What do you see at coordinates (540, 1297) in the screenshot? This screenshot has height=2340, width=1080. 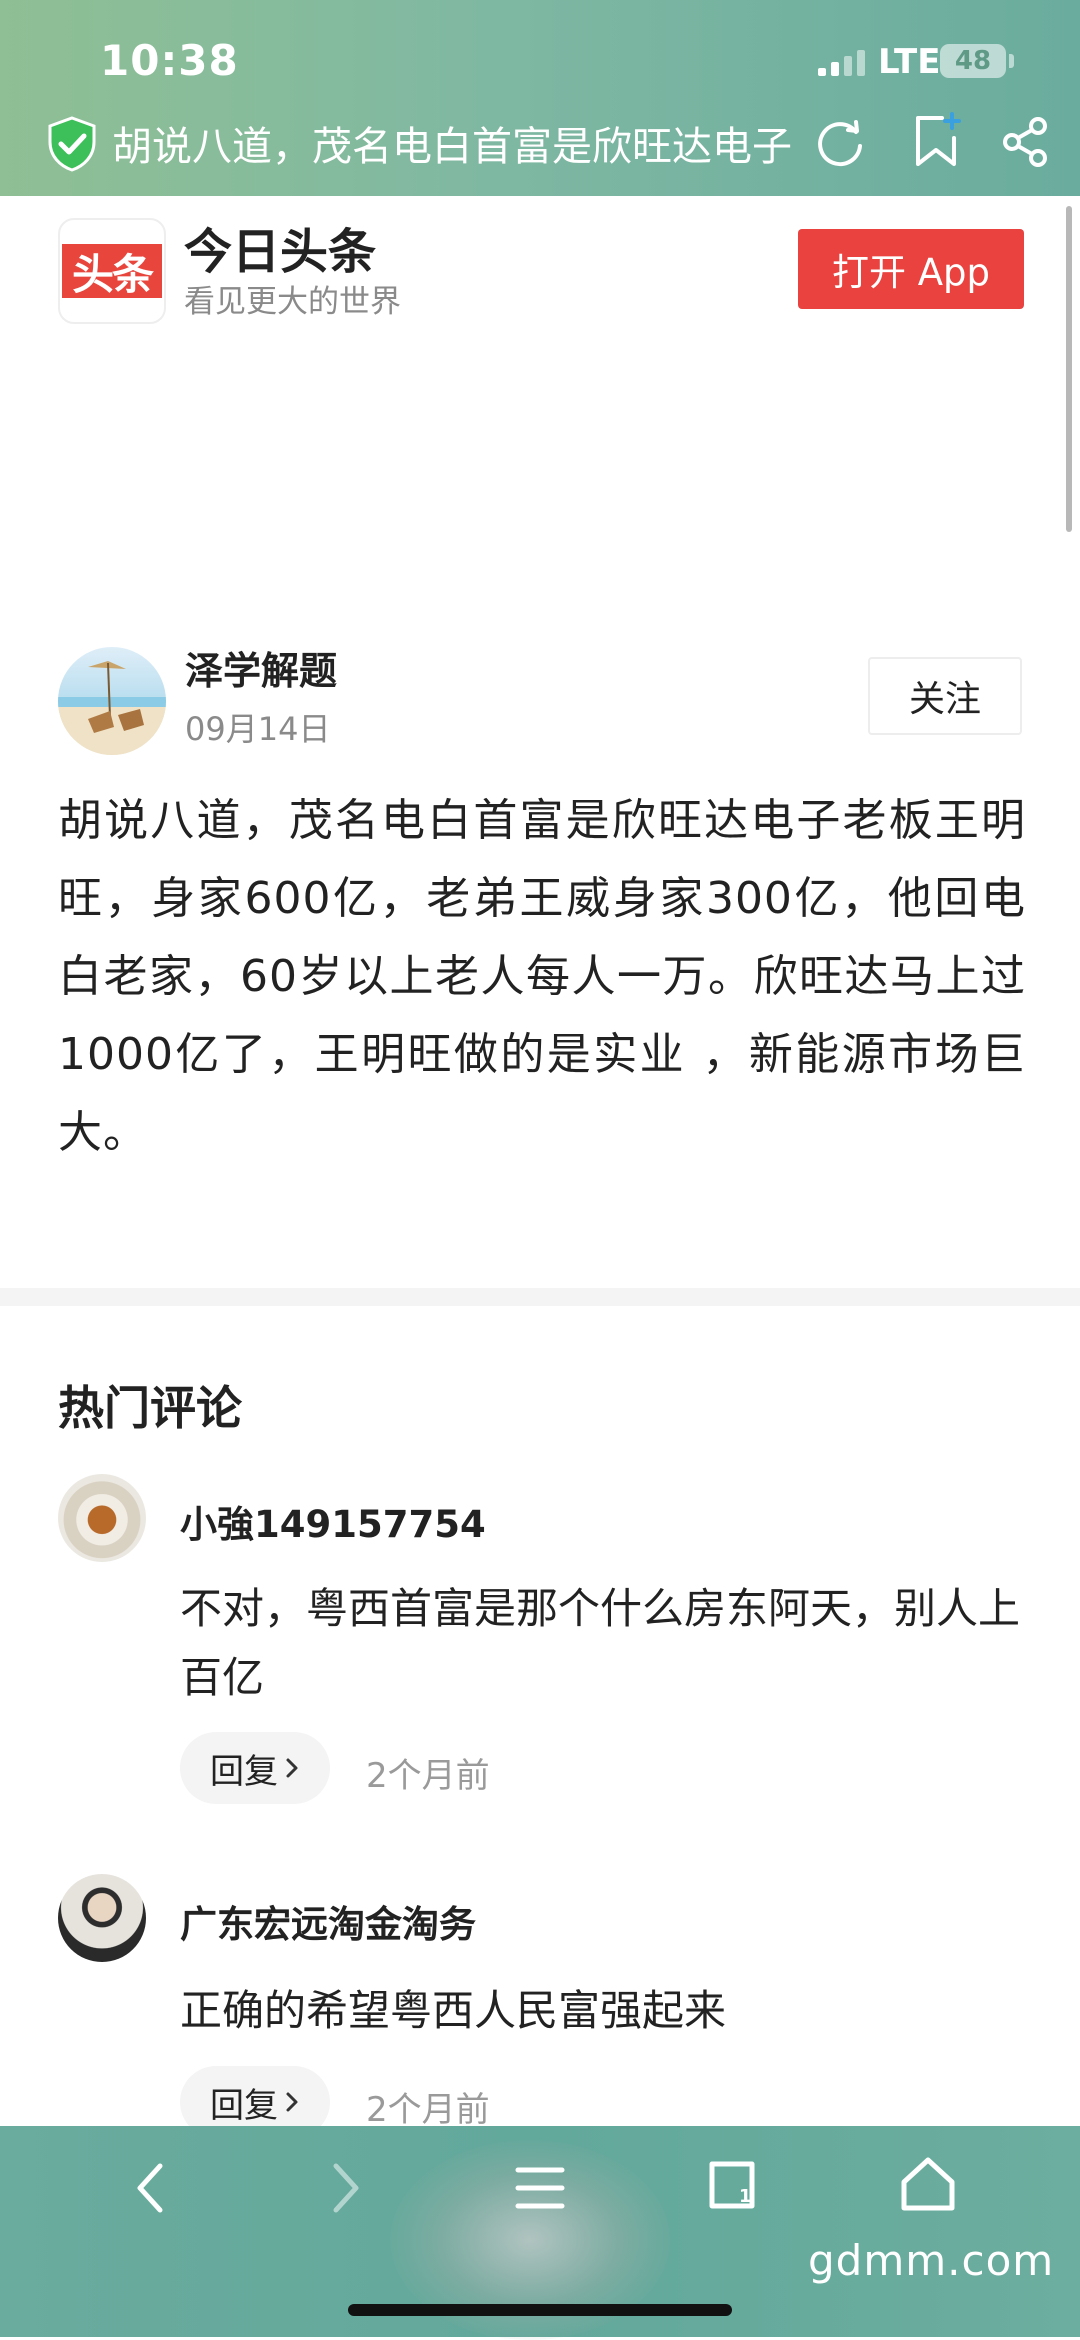 I see `section-divider` at bounding box center [540, 1297].